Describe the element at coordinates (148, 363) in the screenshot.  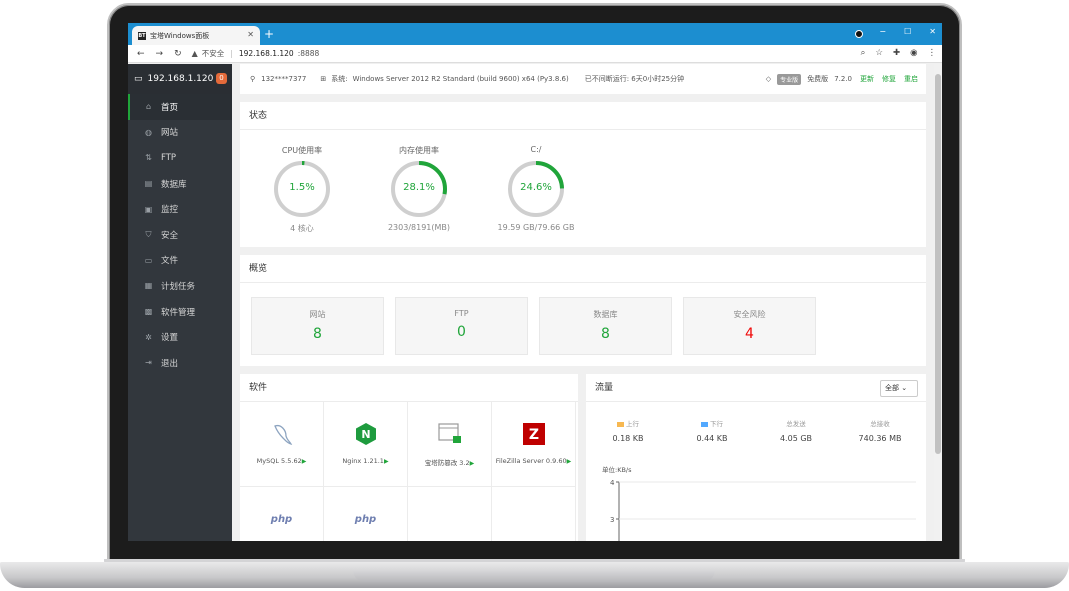
I see `logout-icon: ⇥` at that location.